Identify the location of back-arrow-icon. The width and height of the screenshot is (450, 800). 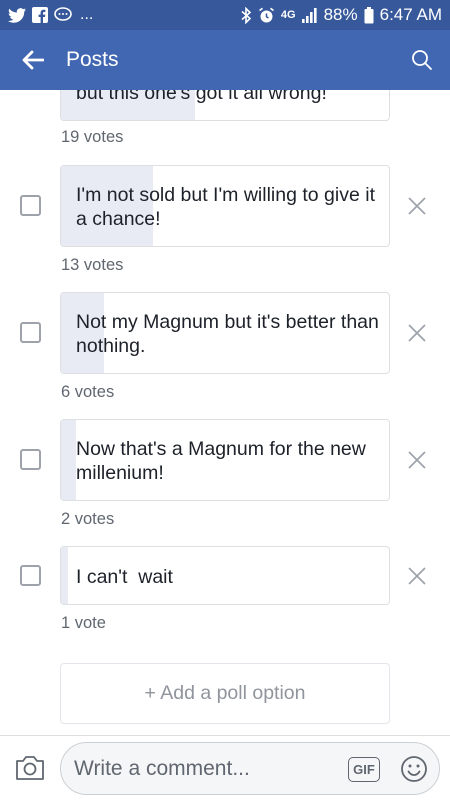
(33, 60).